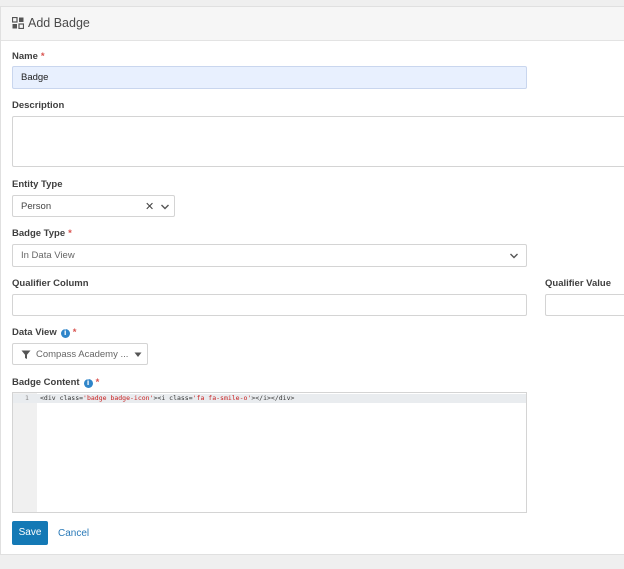 The height and width of the screenshot is (569, 624). What do you see at coordinates (149, 206) in the screenshot?
I see `clear-icon: ✕` at bounding box center [149, 206].